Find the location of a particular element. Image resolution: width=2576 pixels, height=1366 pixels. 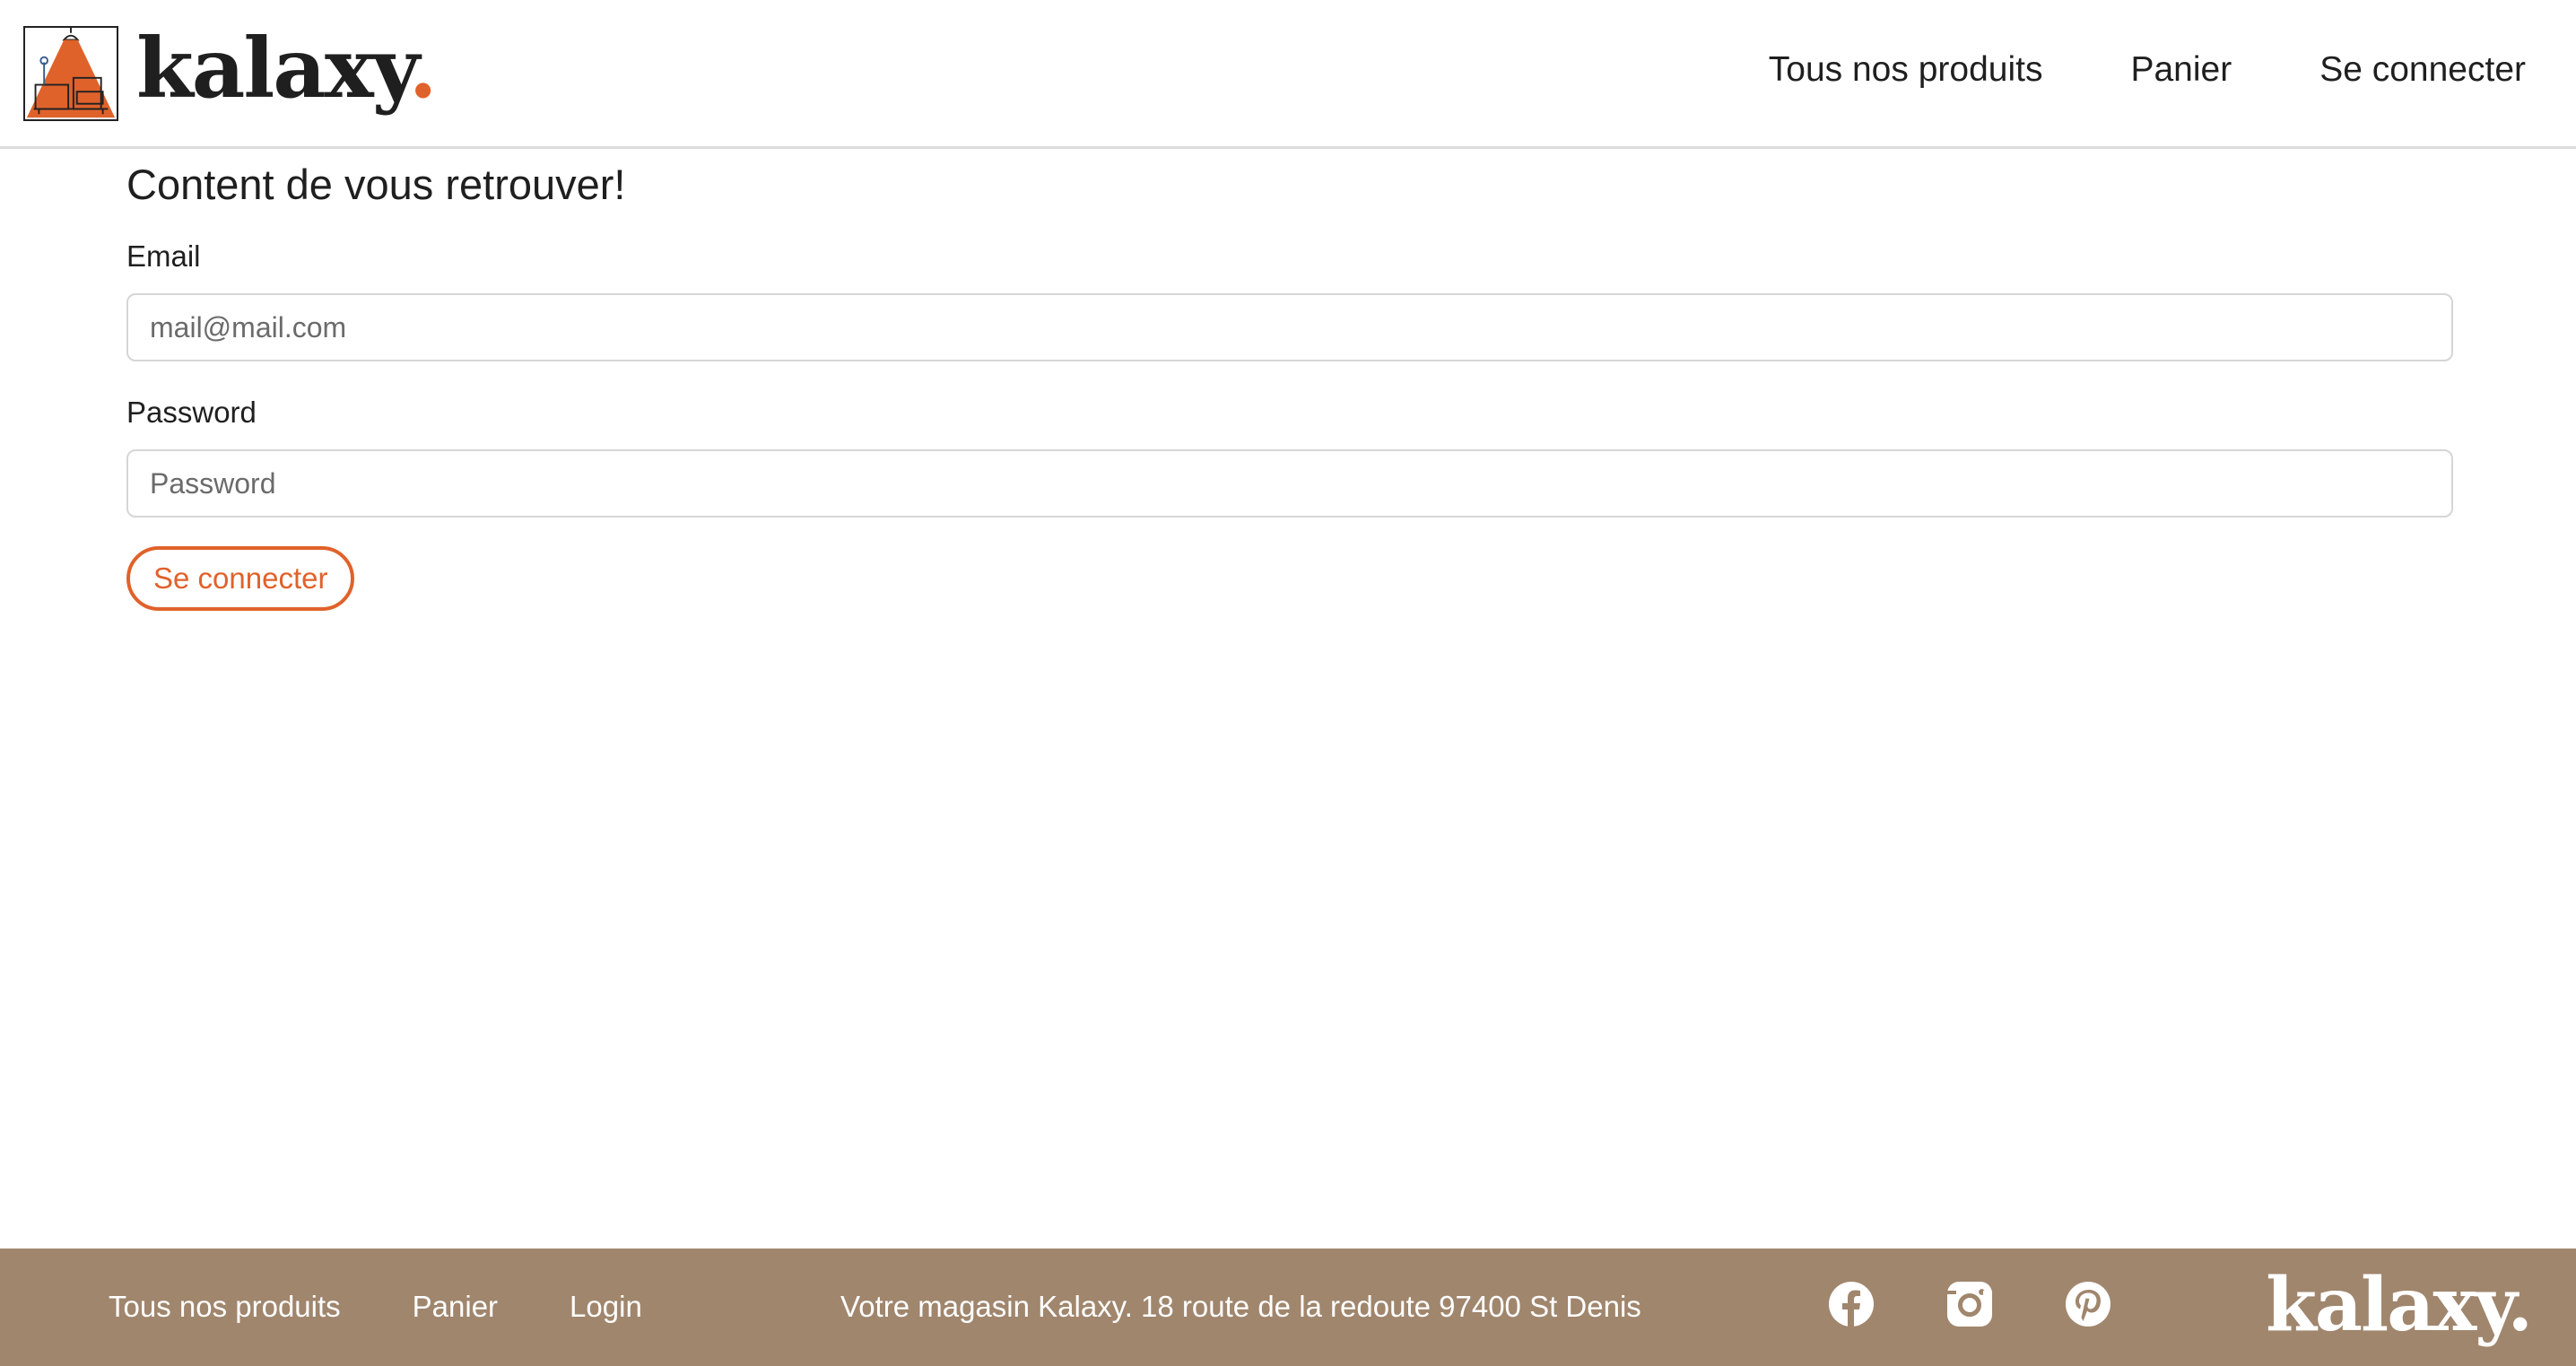

nav-link-products: Tous nos produits is located at coordinates (1906, 70).